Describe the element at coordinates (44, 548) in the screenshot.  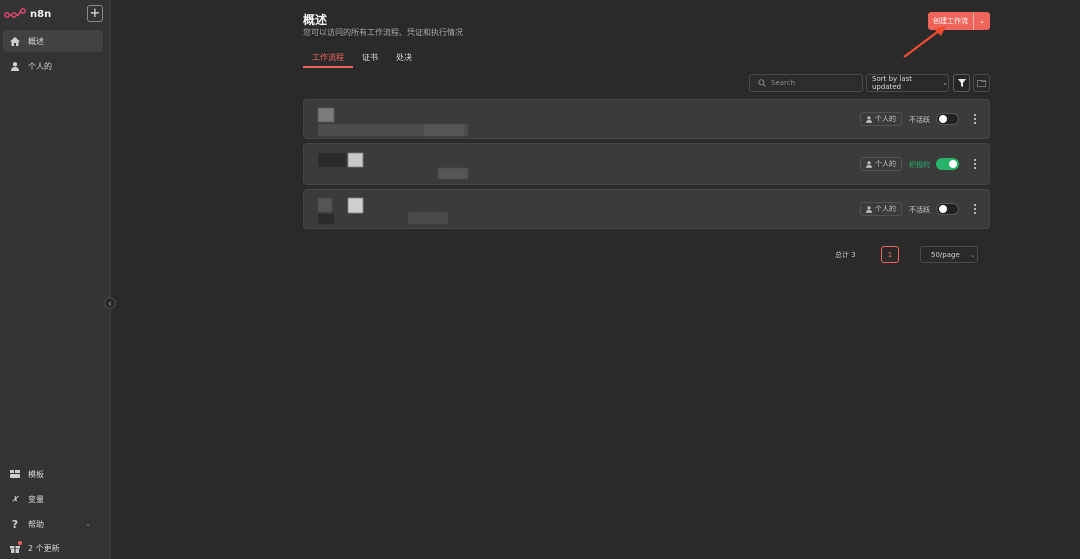
I see `sidebar-item-label: 2 个更新` at that location.